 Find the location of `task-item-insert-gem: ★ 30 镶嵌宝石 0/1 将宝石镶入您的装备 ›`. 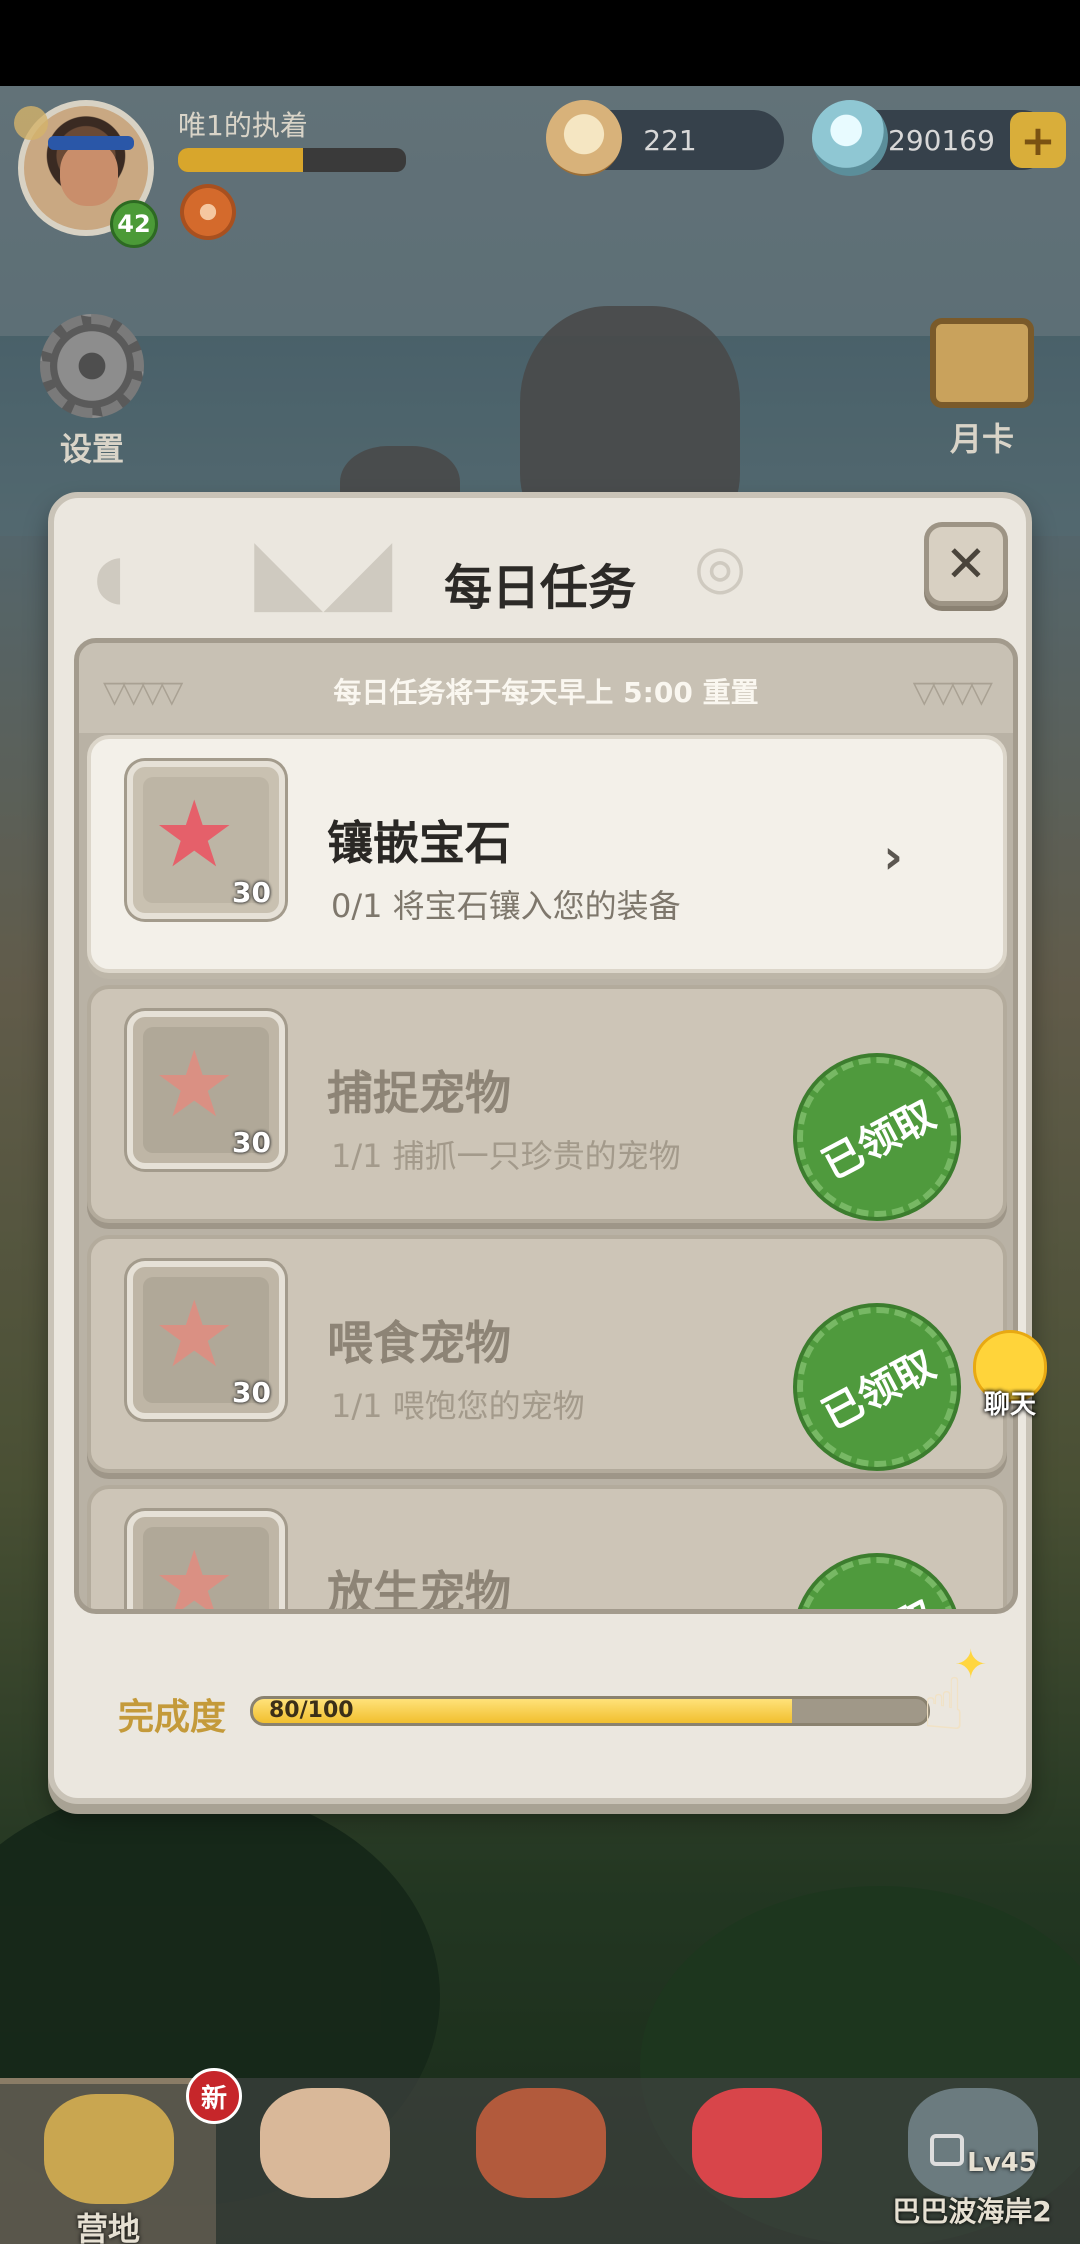

task-item-insert-gem: ★ 30 镶嵌宝石 0/1 将宝石镶入您的装备 › is located at coordinates (547, 854).